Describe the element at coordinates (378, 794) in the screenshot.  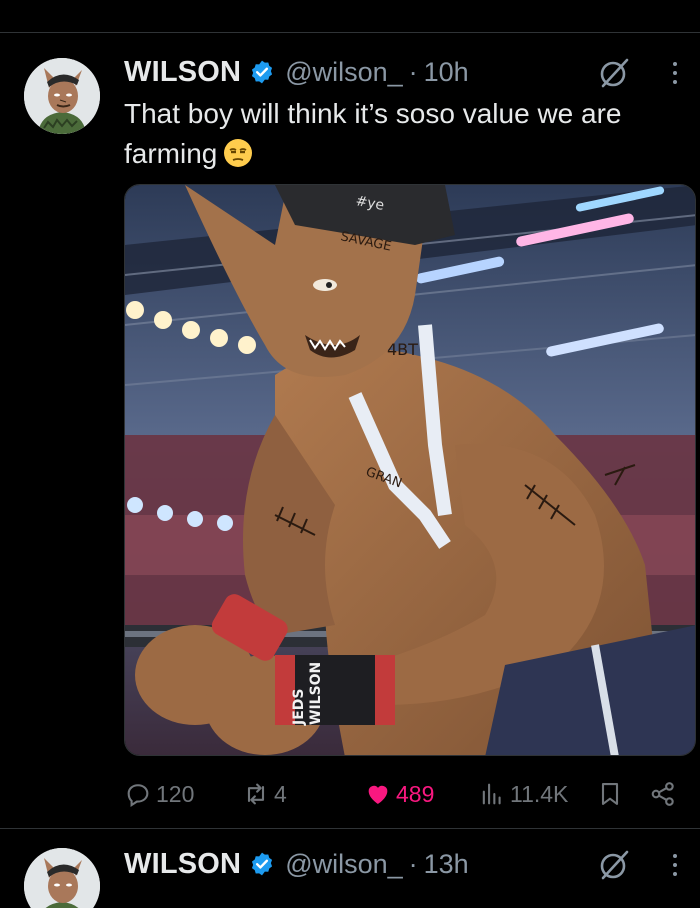
I see `like-icon` at that location.